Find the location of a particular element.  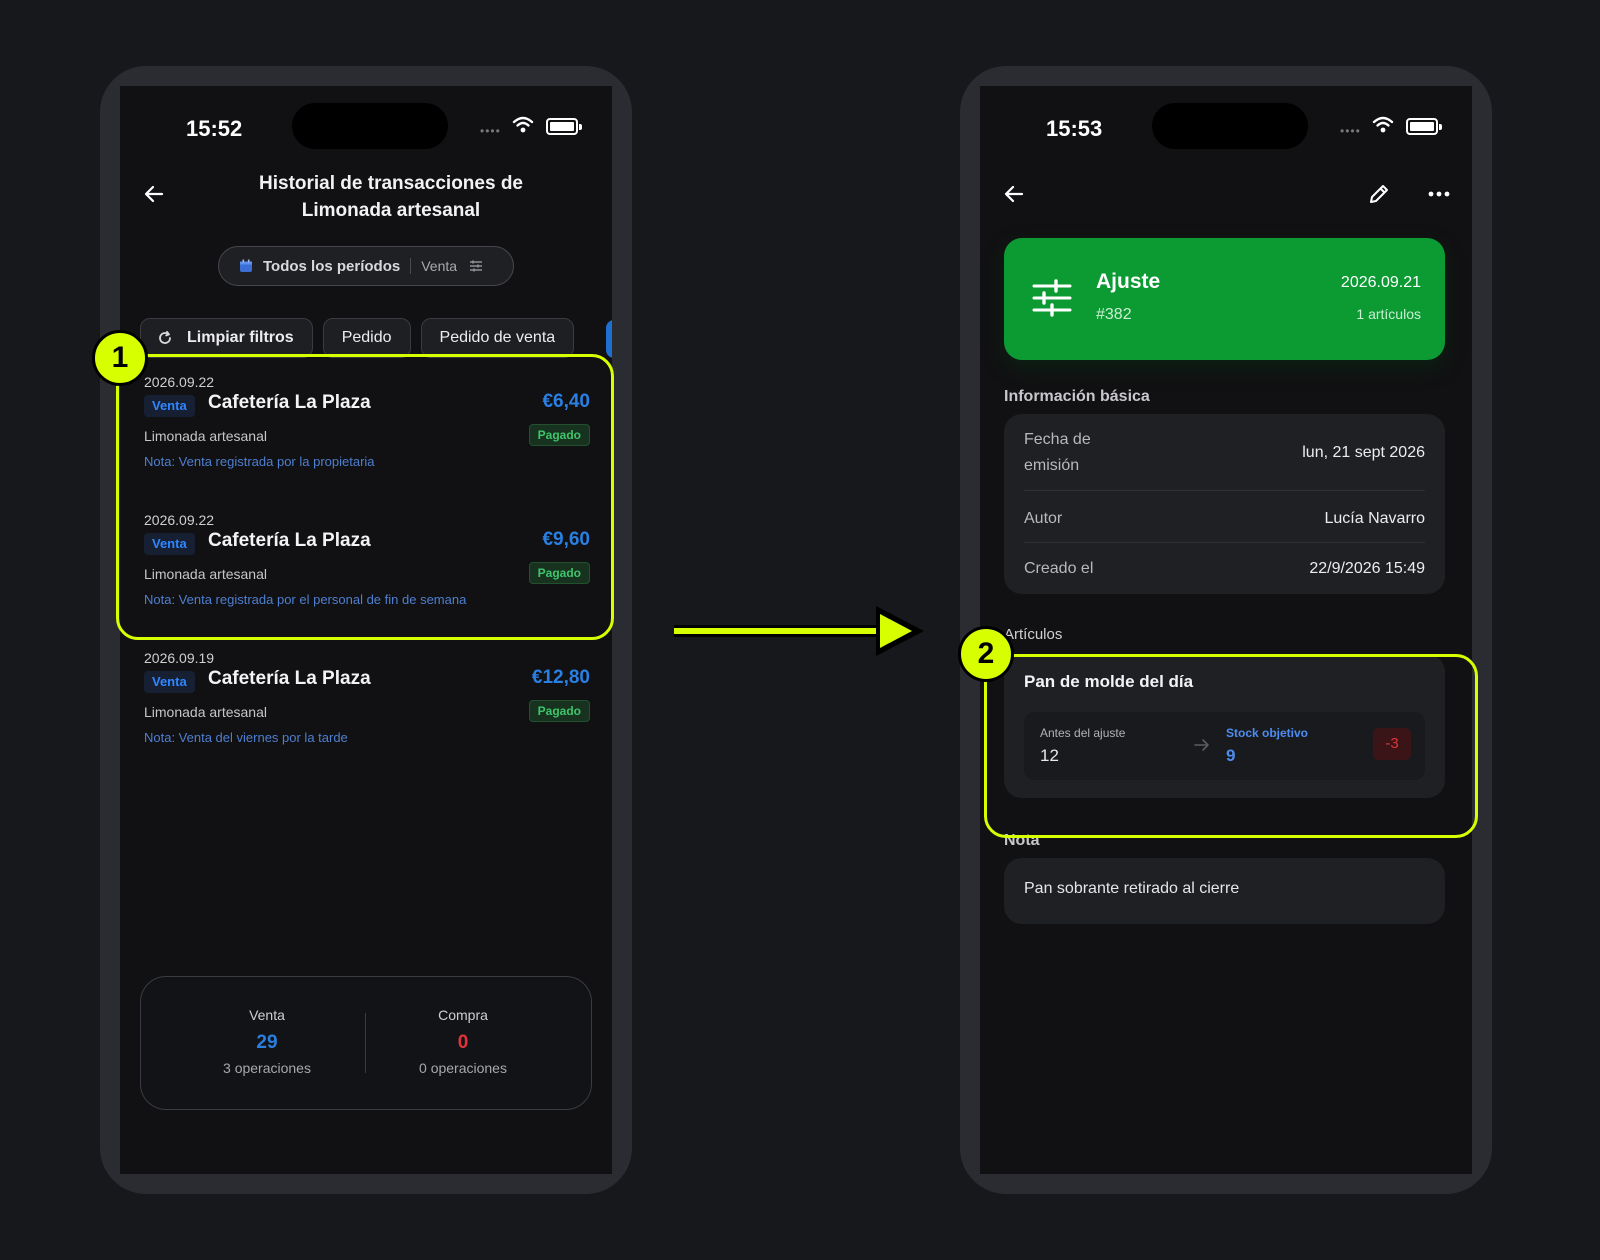

stock-change-box: Antes del ajuste 12 Stock objetivo 9 -3 is located at coordinates (1224, 746).